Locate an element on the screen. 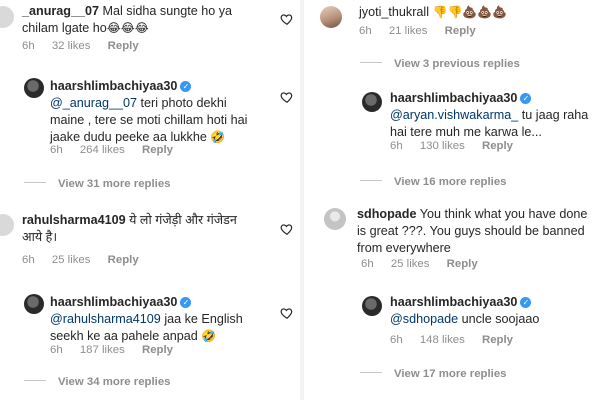 This screenshot has height=400, width=600. comment-emoji: 😂😂😂 is located at coordinates (127, 28).